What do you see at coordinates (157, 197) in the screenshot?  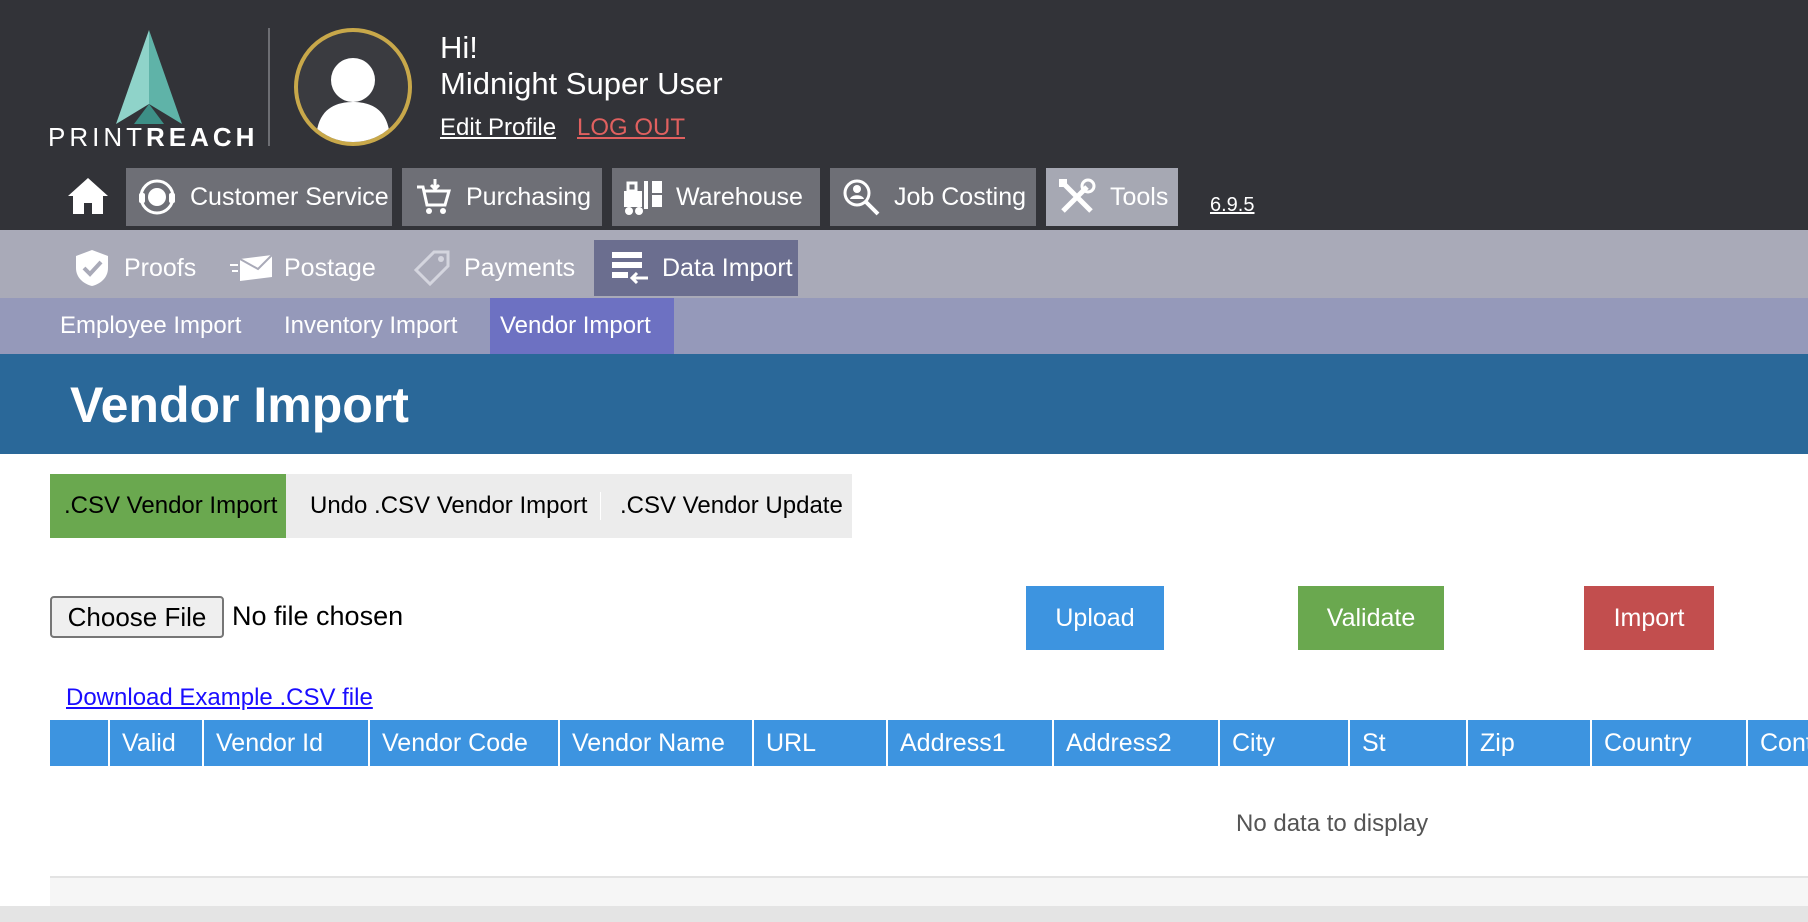 I see `headset-icon` at bounding box center [157, 197].